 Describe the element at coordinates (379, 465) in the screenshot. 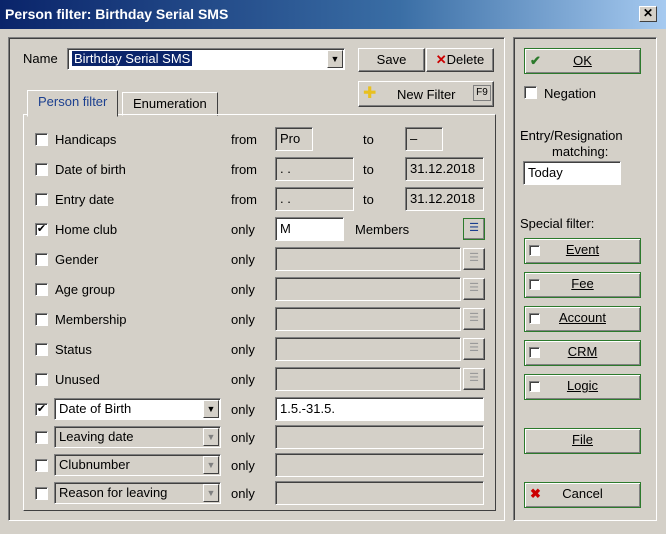

I see `custom-field-3-input` at that location.